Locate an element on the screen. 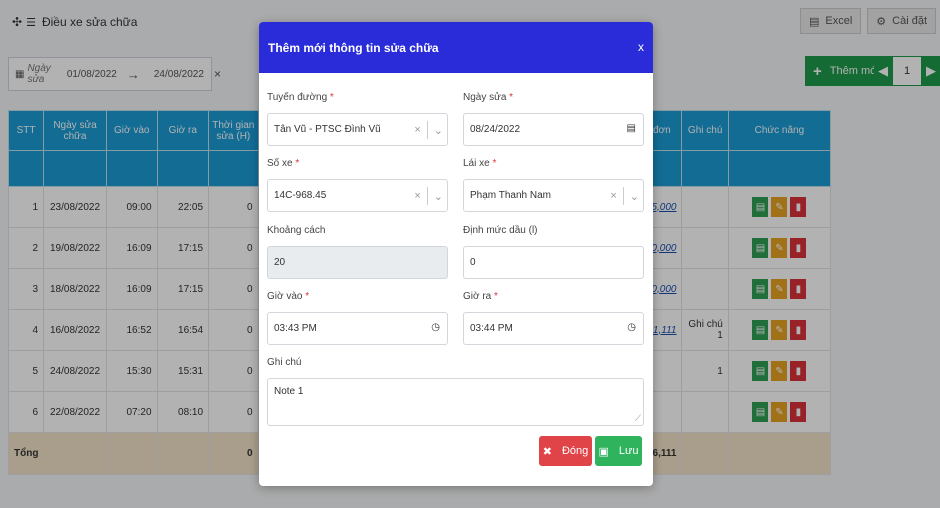 Image resolution: width=940 pixels, height=508 pixels. fuel-norm-field: Định mức dầu (l) 0 is located at coordinates (553, 252).